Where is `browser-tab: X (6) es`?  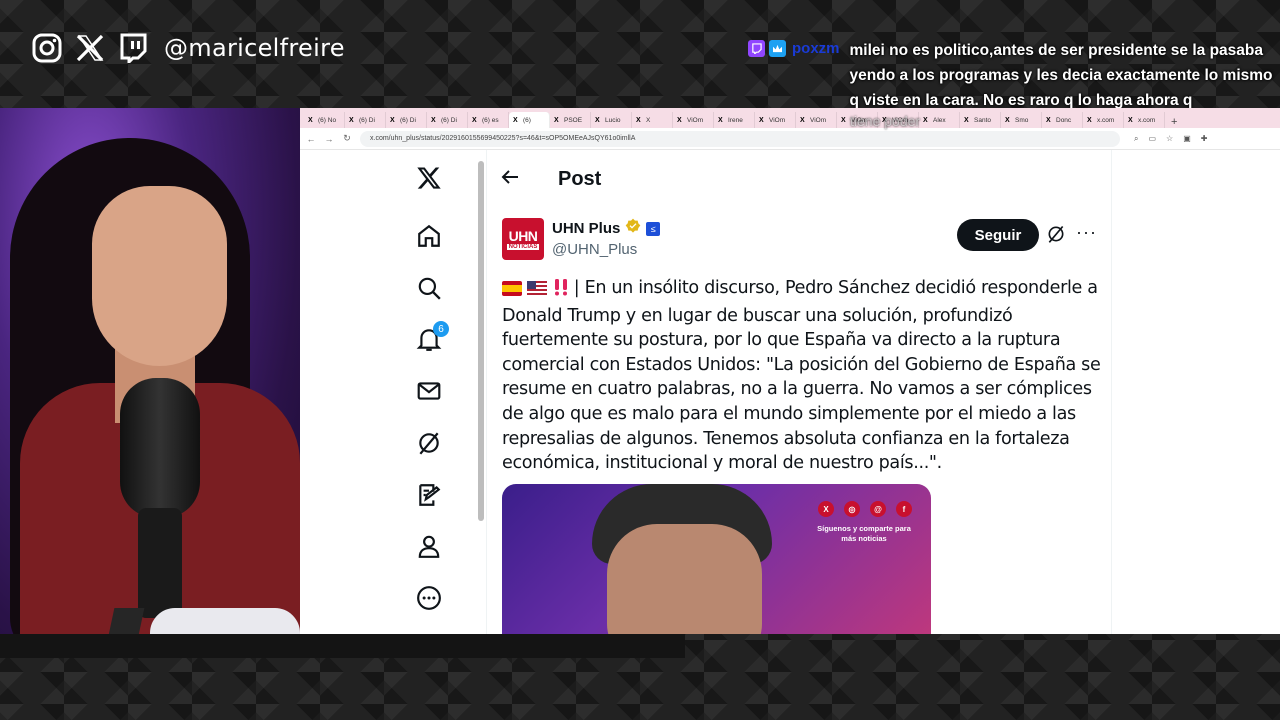
browser-tab: X (6) es is located at coordinates (488, 120).